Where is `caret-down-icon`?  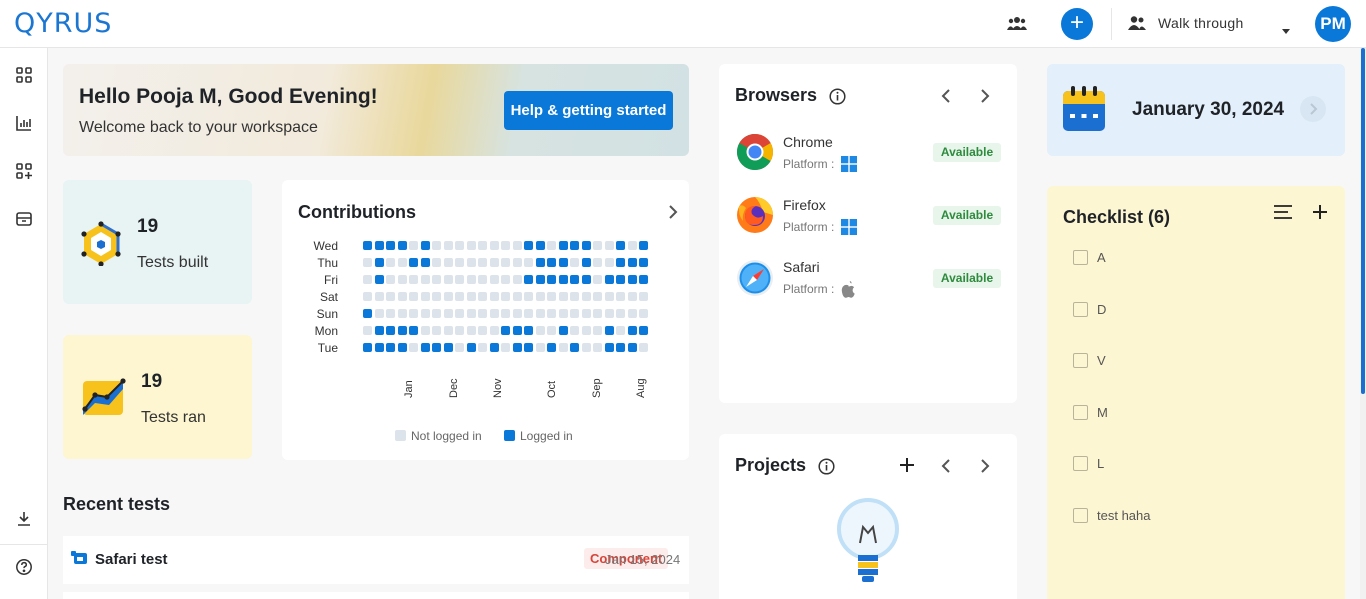
caret-down-icon is located at coordinates (1286, 30).